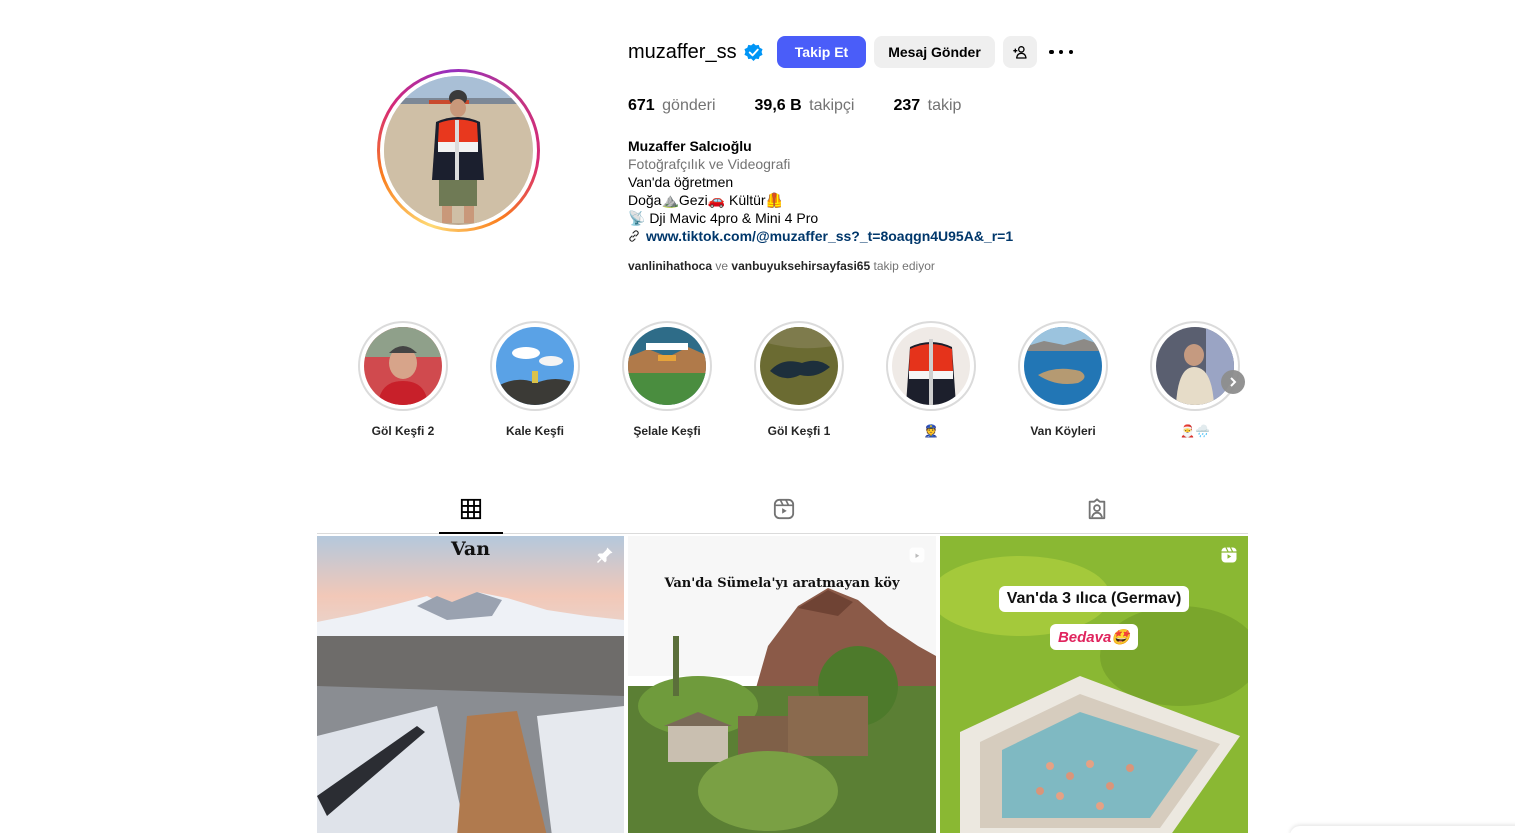 The height and width of the screenshot is (833, 1515). Describe the element at coordinates (934, 52) in the screenshot. I see `message-button: Mesaj Gönder` at that location.